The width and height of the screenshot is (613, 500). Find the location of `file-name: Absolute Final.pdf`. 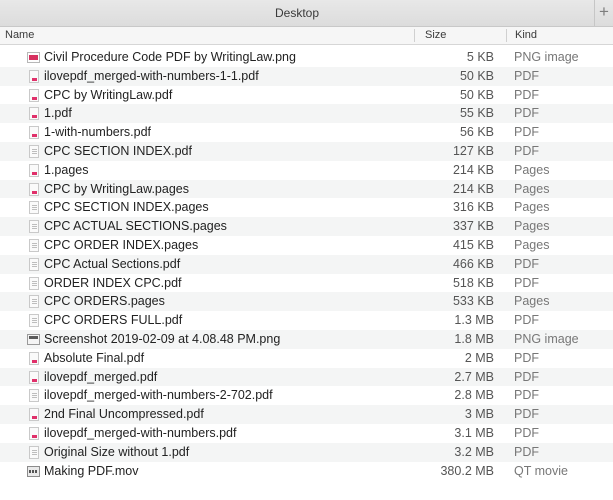

file-name: Absolute Final.pdf is located at coordinates (94, 357).